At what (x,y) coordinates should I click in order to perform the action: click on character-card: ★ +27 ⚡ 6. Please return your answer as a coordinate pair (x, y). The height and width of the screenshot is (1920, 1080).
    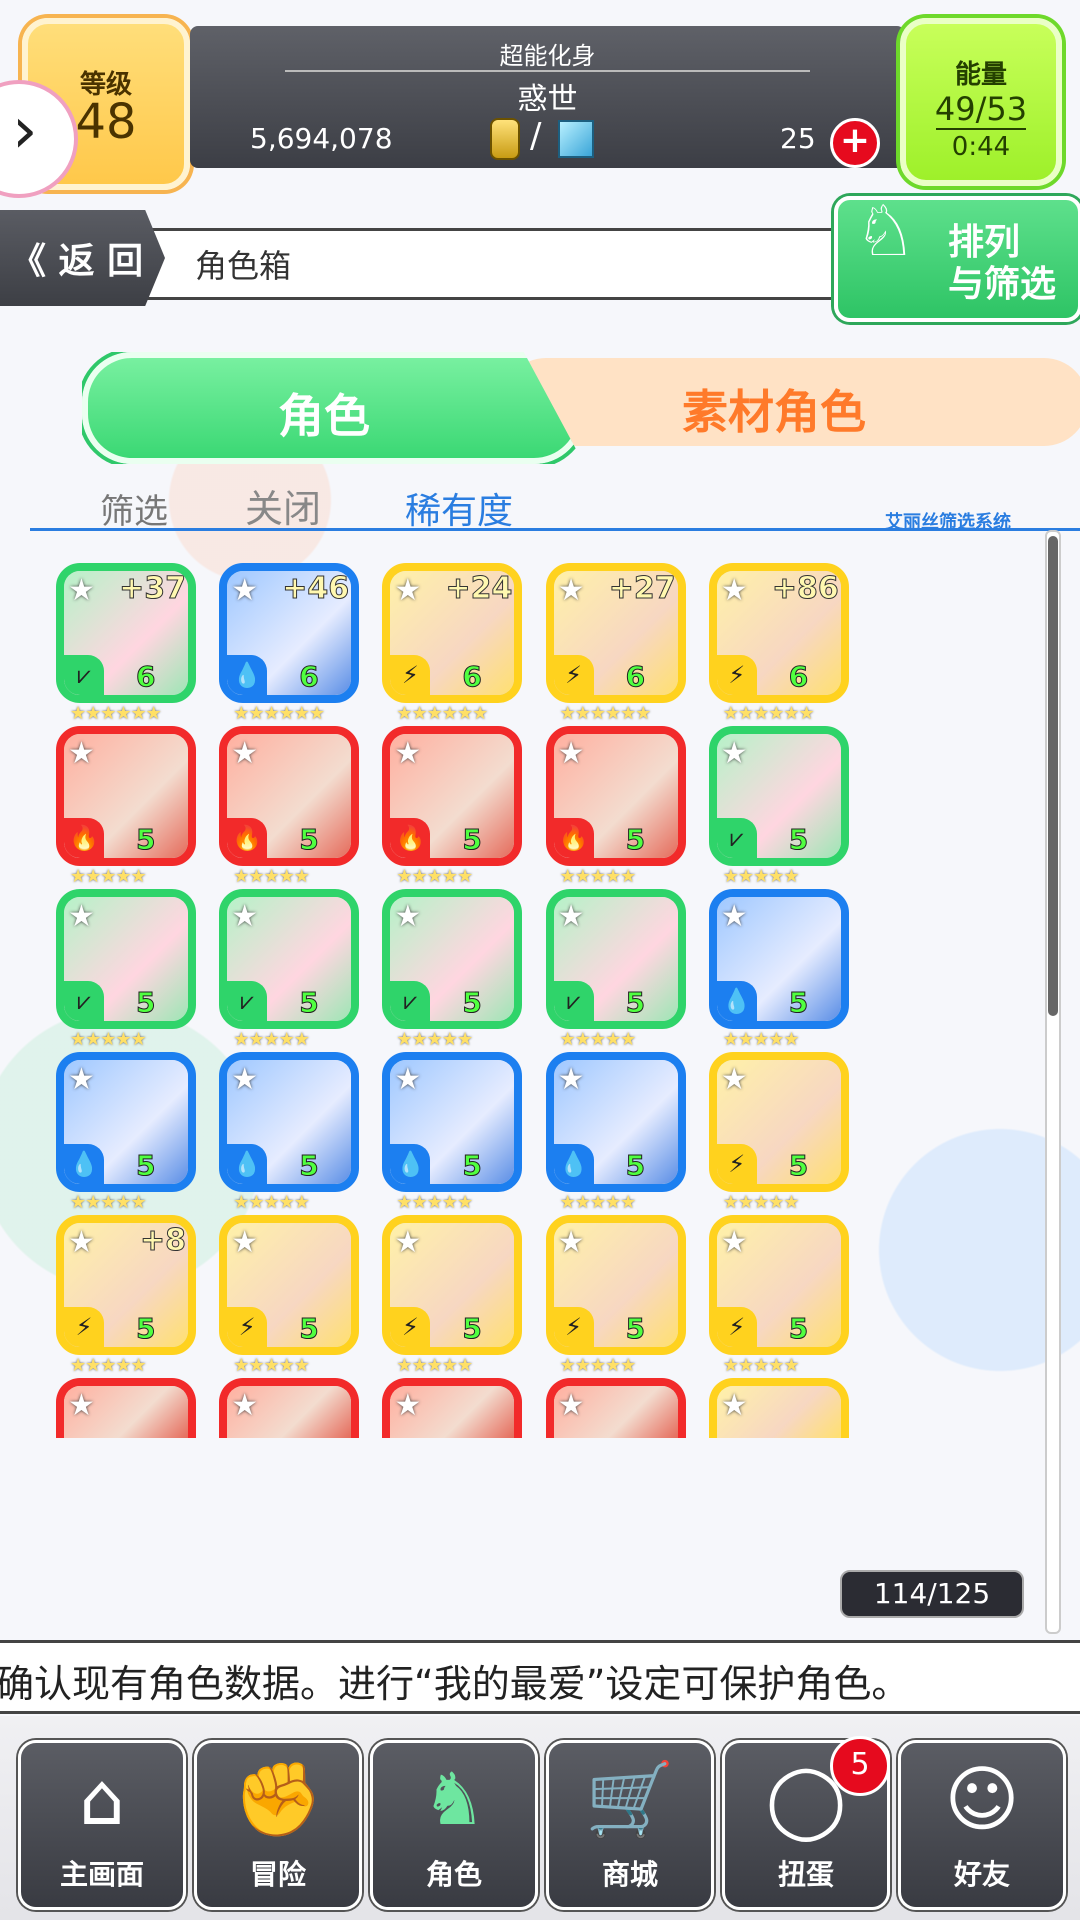
    Looking at the image, I should click on (615, 633).